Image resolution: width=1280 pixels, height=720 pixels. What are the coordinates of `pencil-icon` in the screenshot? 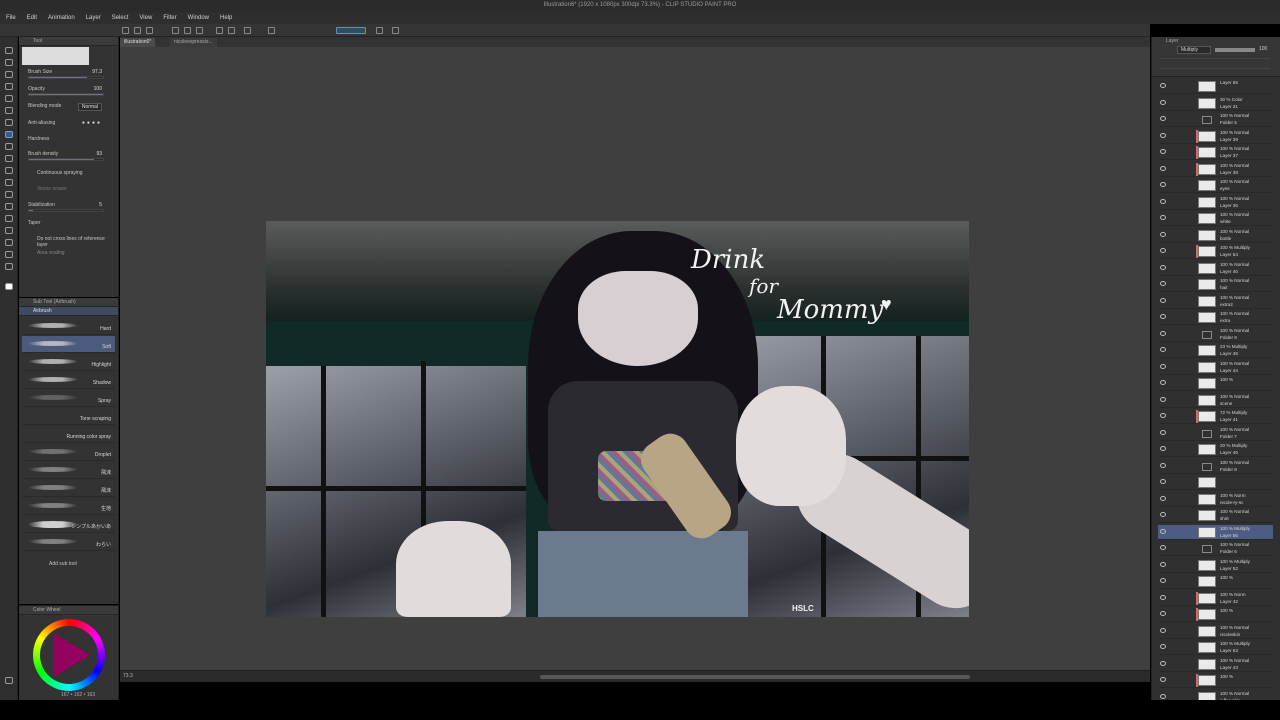 It's located at (9, 110).